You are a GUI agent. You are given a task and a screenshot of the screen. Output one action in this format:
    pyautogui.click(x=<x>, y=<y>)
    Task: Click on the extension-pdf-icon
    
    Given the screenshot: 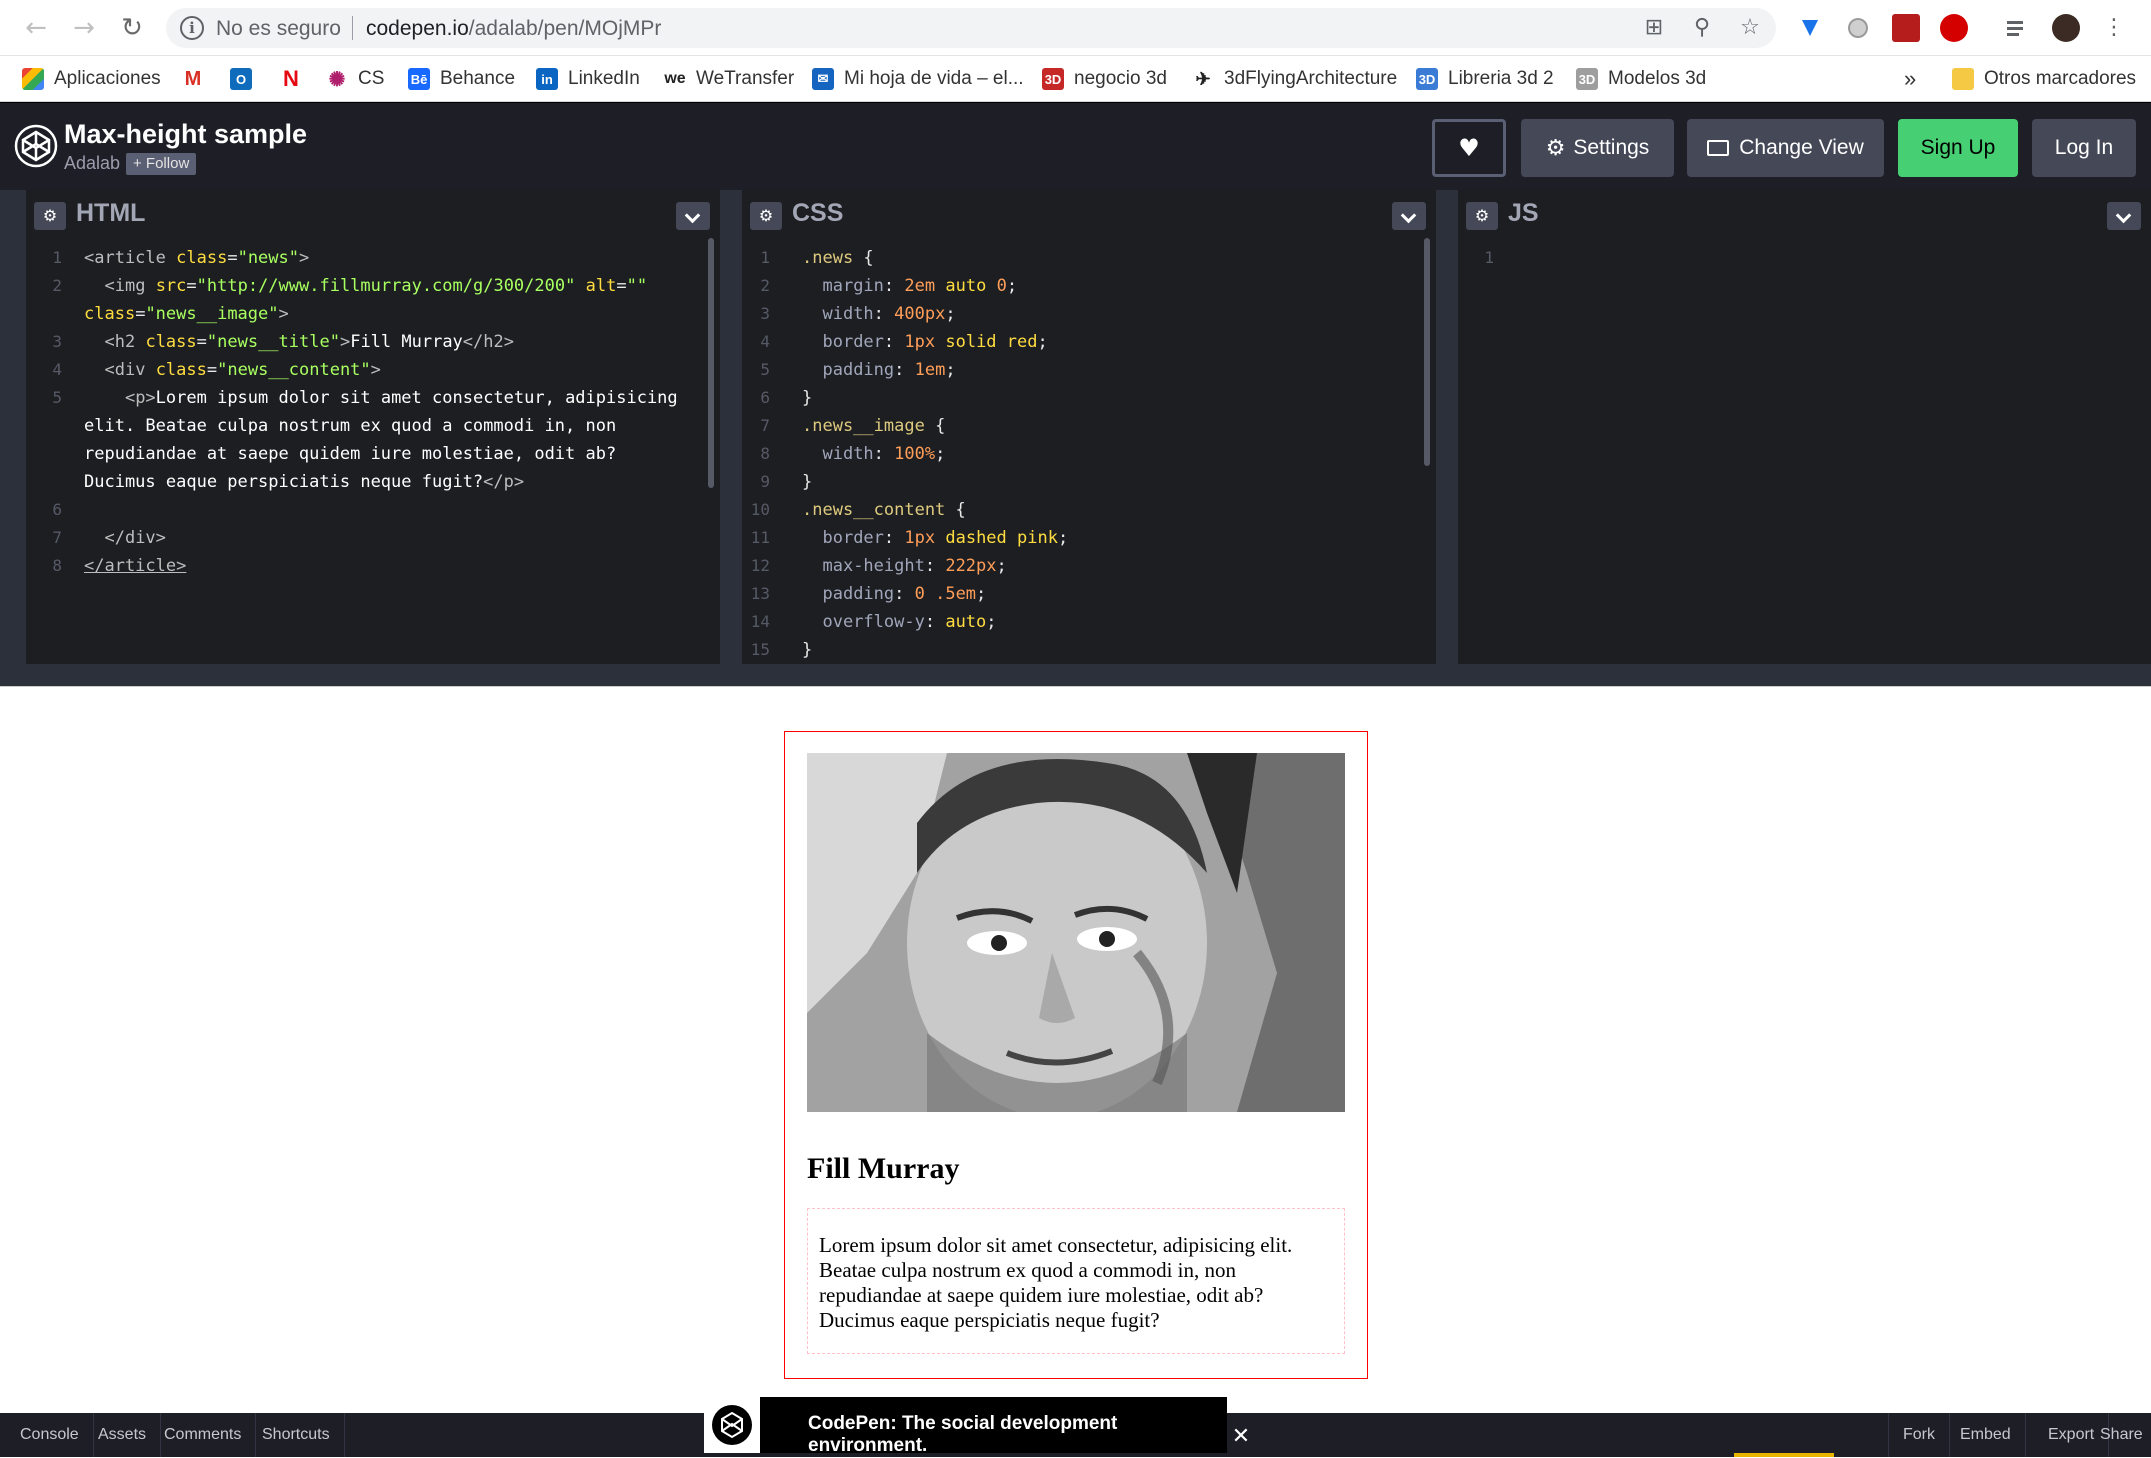 What is the action you would take?
    pyautogui.click(x=1906, y=28)
    